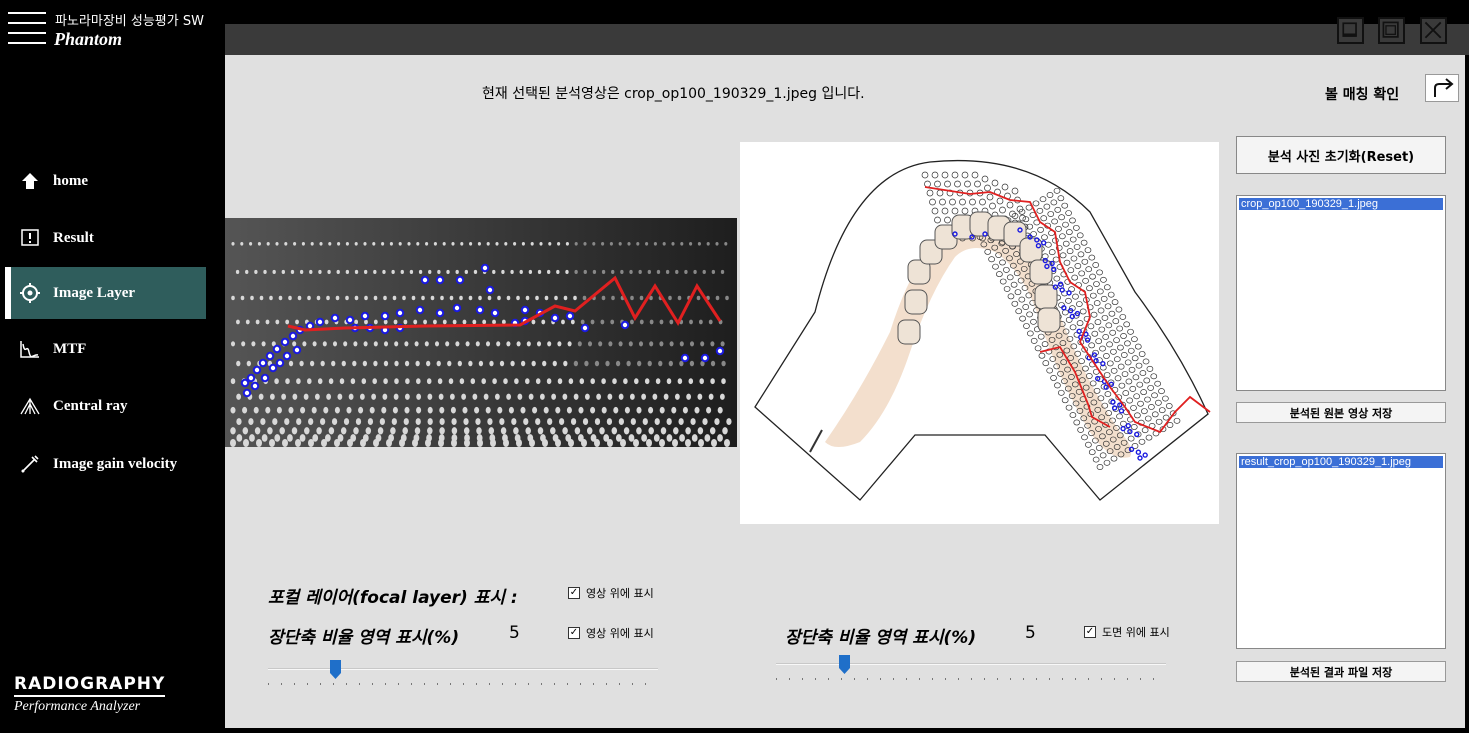 The image size is (1469, 733). Describe the element at coordinates (1341, 412) in the screenshot. I see `save-original-button: 분석된 원본 영상 저장` at that location.